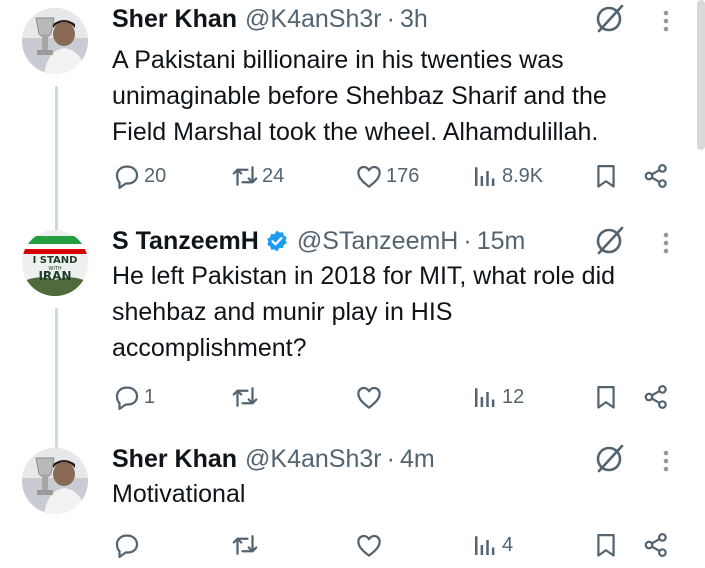  What do you see at coordinates (352, 545) in the screenshot?
I see `action-bar: 4` at bounding box center [352, 545].